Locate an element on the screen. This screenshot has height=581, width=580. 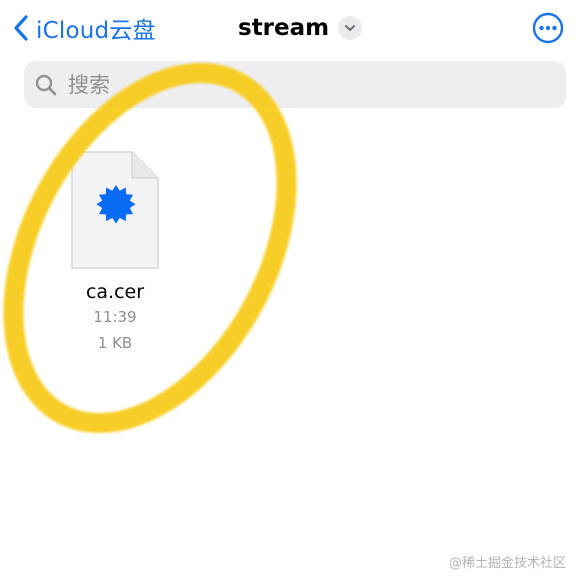
certificate-file-thumbnail is located at coordinates (115, 210).